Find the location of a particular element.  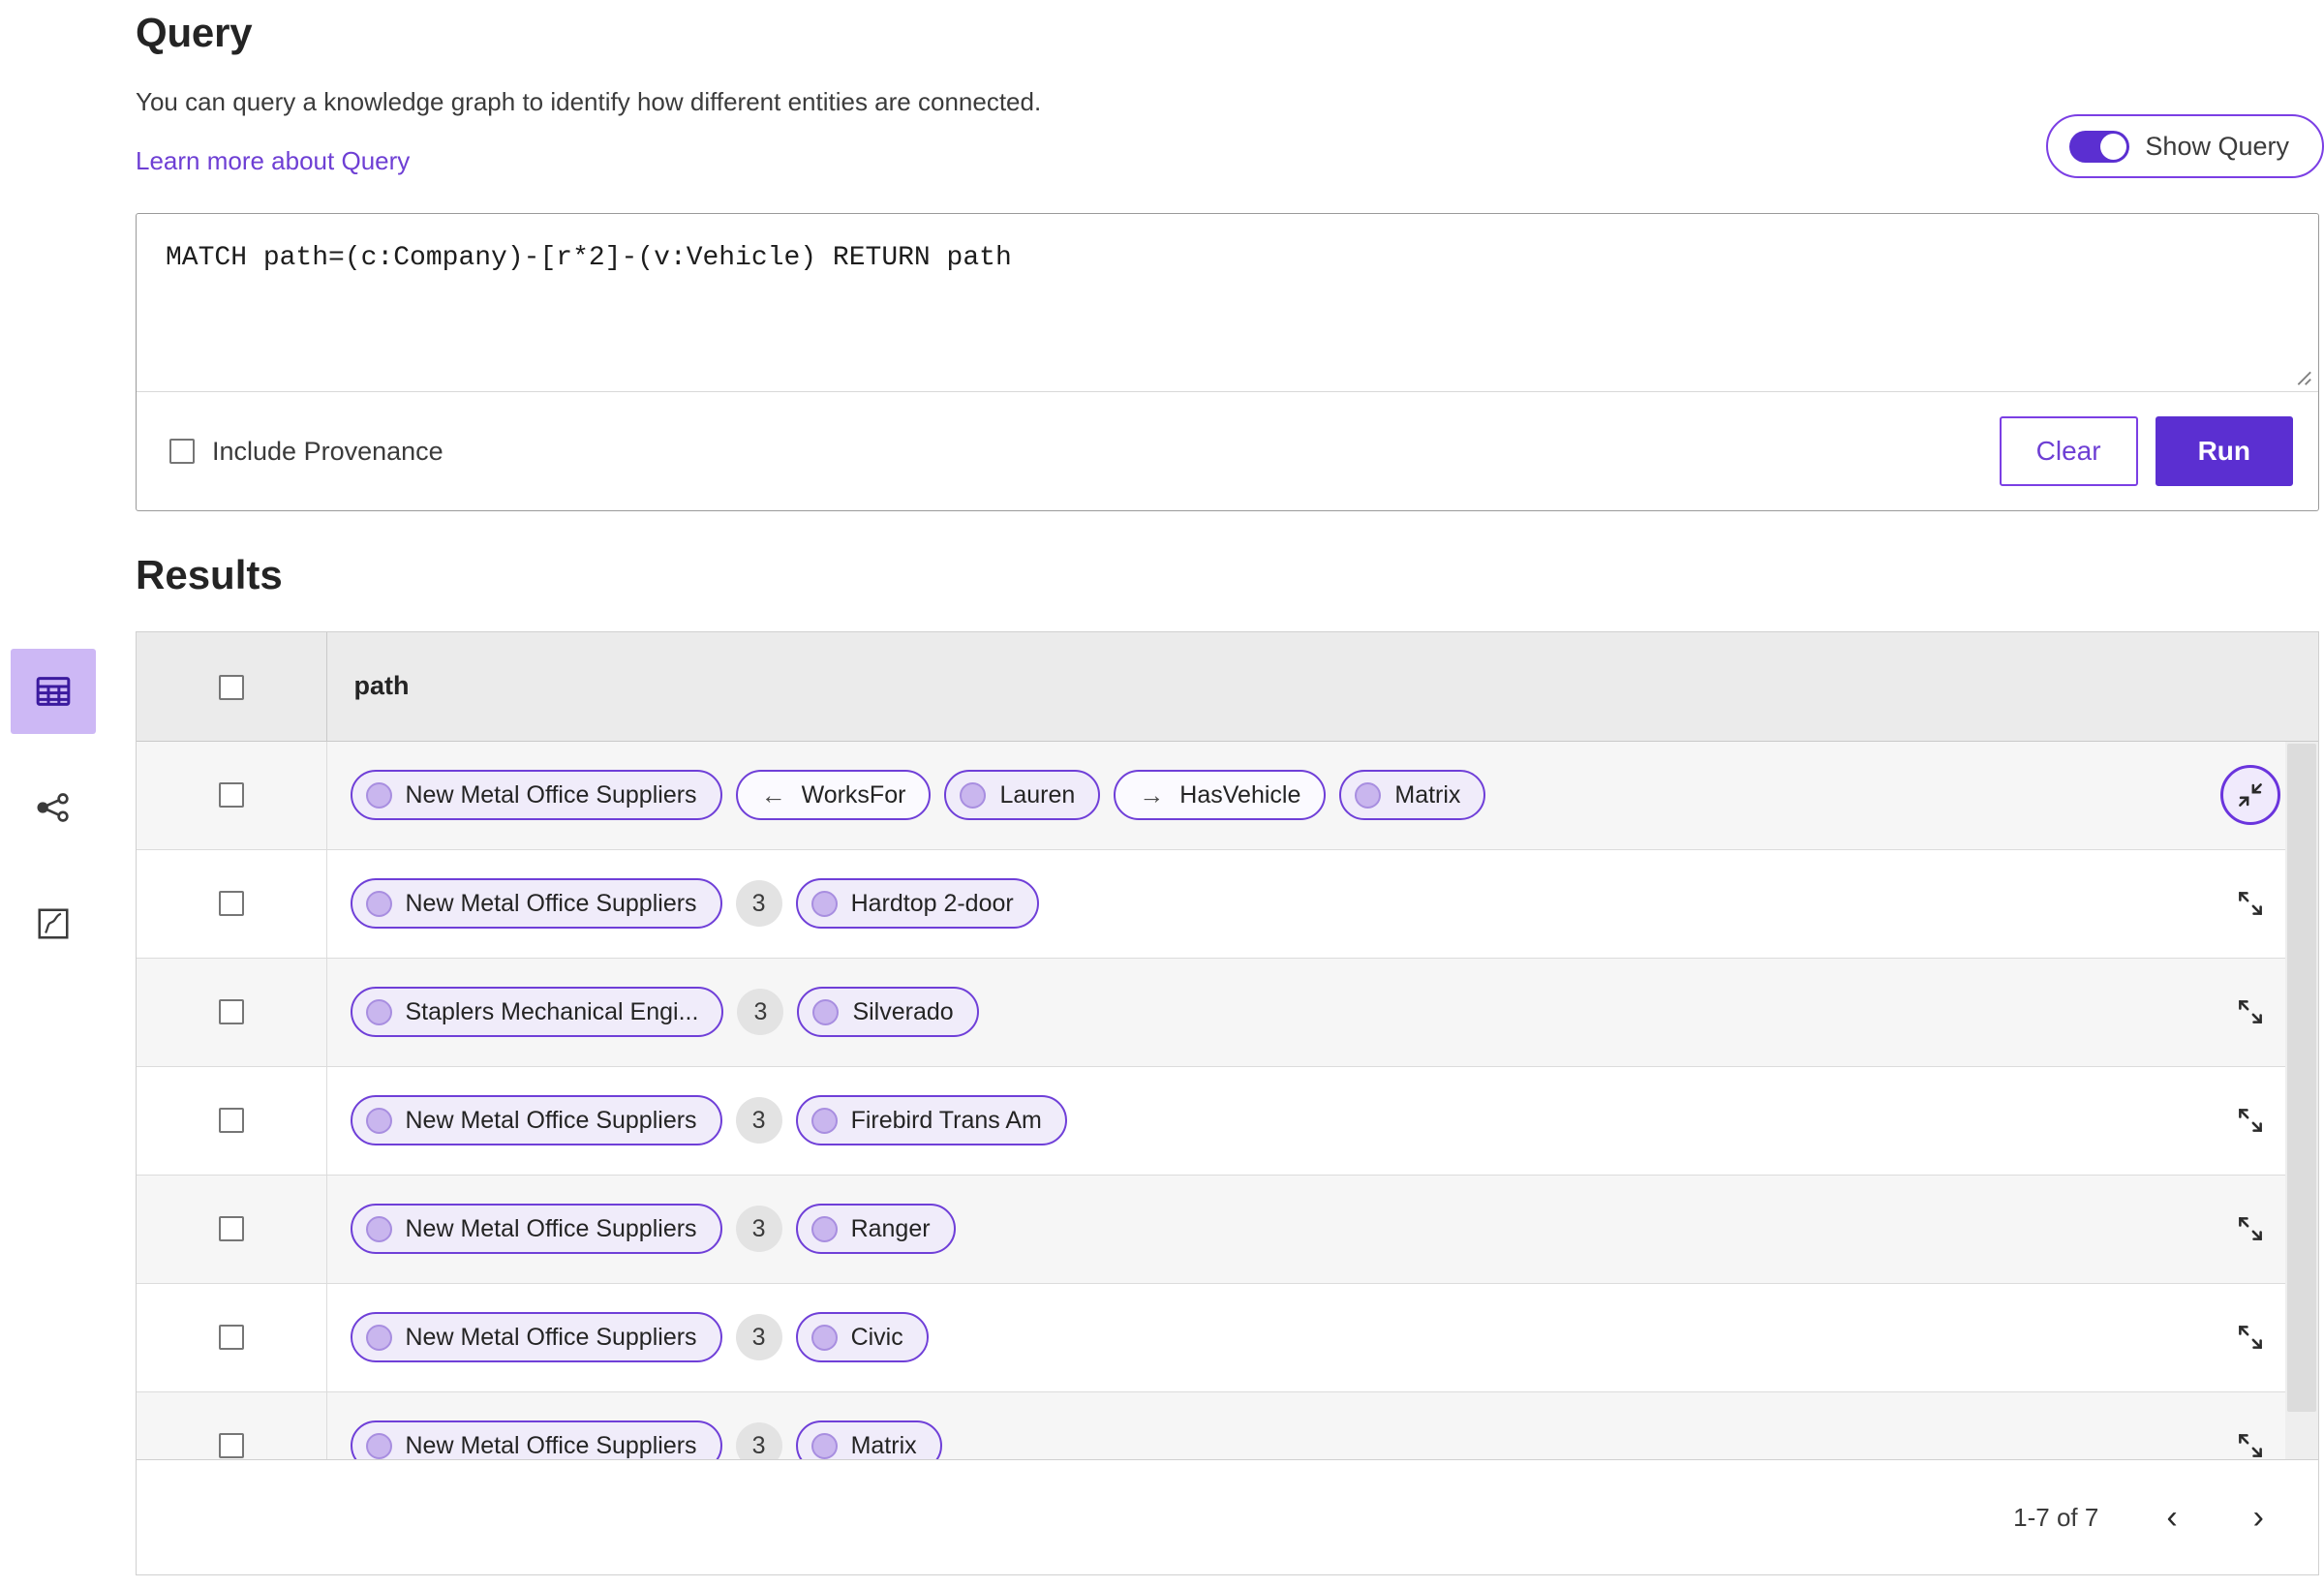

prev-page-button: ‹ is located at coordinates (2172, 1517).